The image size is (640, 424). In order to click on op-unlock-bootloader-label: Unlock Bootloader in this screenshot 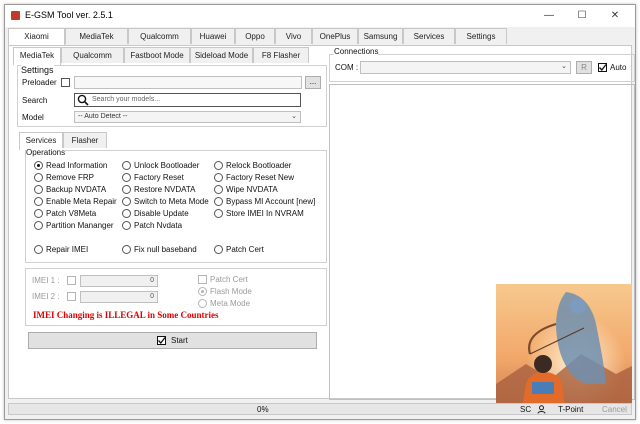, I will do `click(167, 165)`.